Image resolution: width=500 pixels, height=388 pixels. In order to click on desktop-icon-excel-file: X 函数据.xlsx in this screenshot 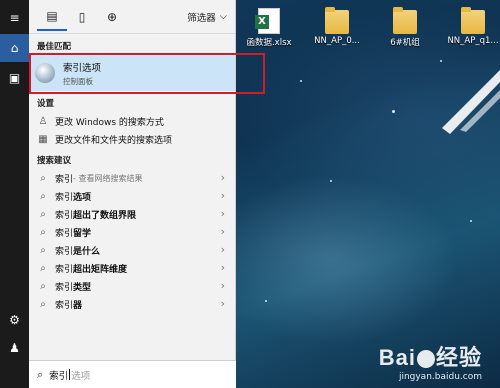, I will do `click(269, 28)`.